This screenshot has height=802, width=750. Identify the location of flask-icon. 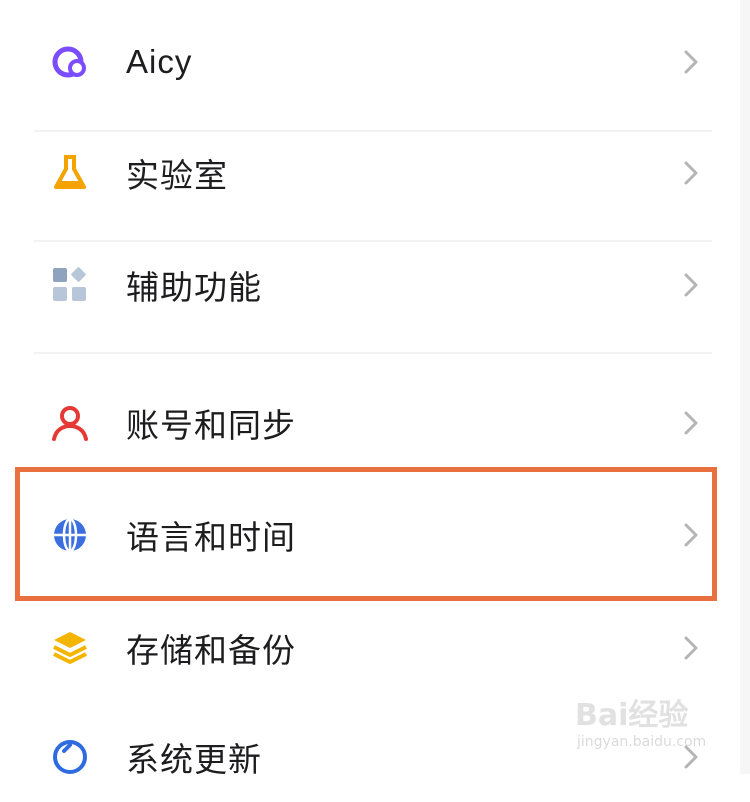
(70, 173).